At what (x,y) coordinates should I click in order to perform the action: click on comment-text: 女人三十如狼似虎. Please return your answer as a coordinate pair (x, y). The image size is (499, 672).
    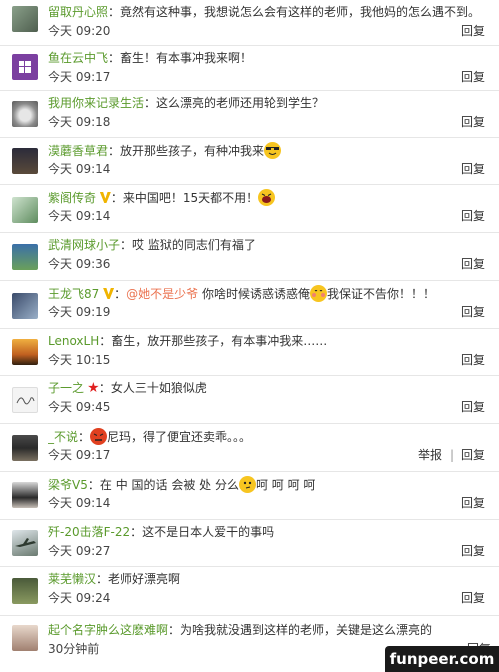
    Looking at the image, I should click on (158, 388).